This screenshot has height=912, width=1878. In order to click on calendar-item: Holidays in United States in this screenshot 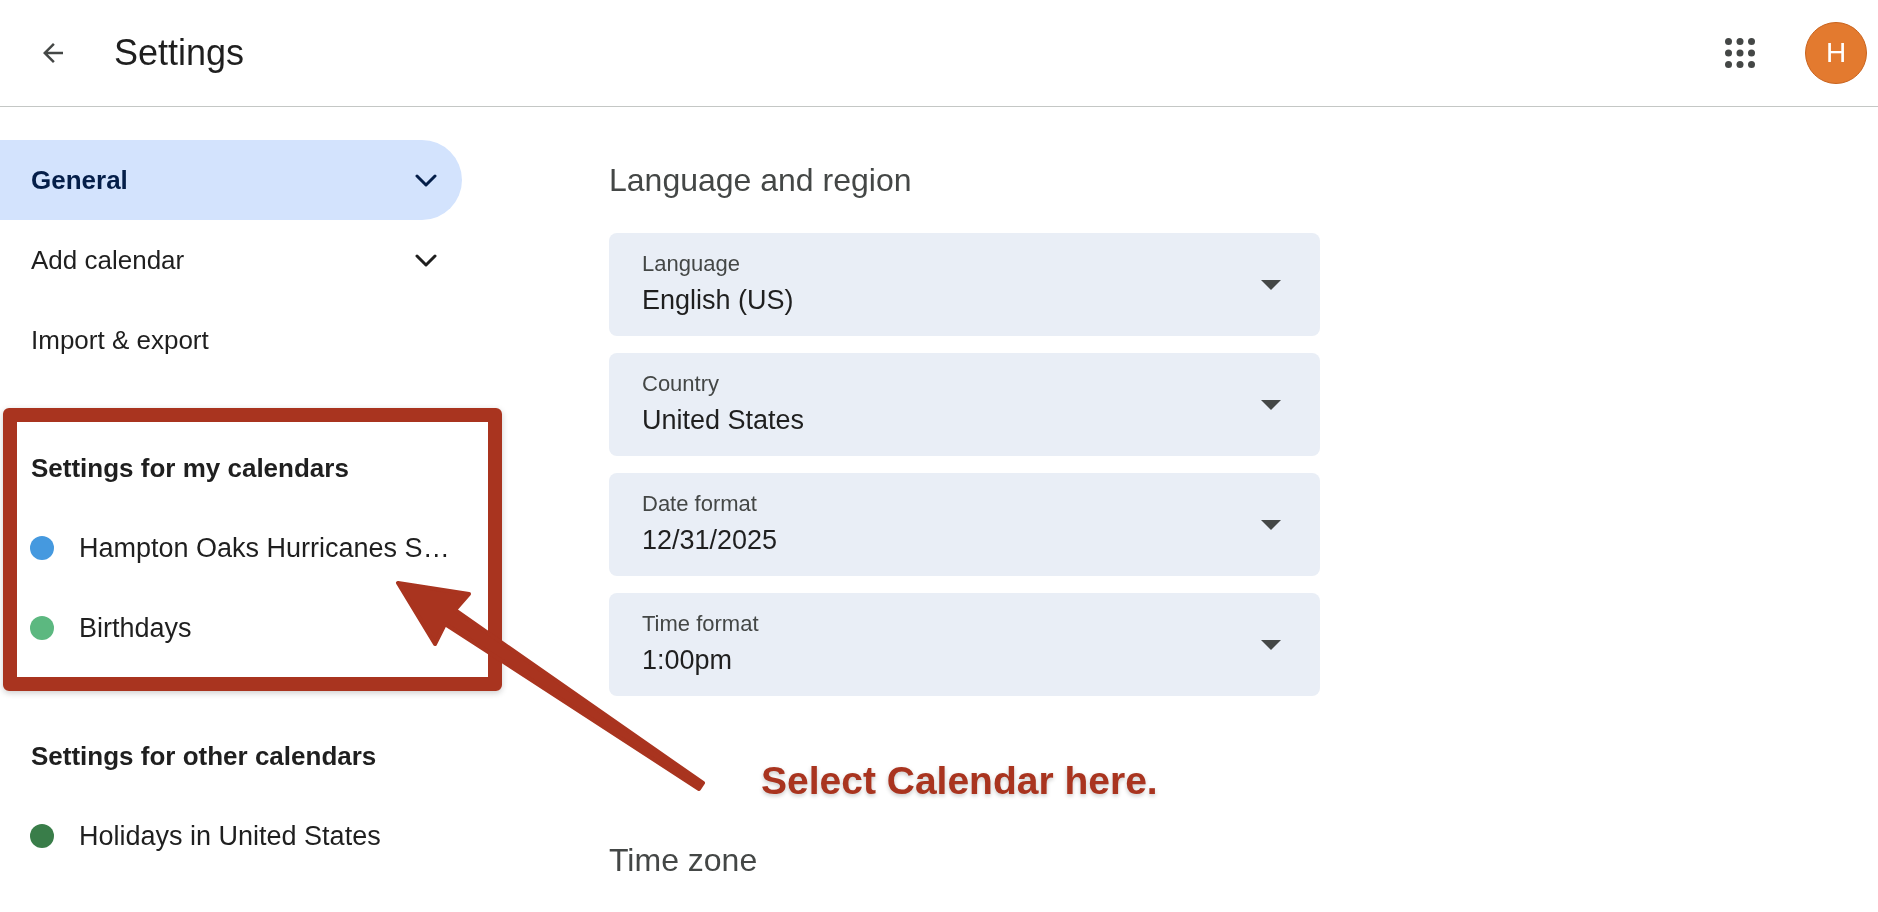, I will do `click(240, 836)`.